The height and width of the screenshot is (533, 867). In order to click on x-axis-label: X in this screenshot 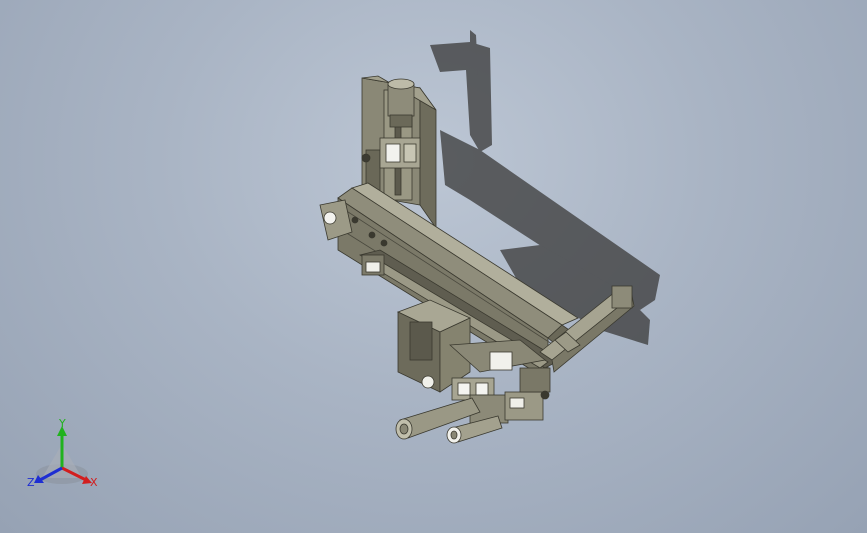, I will do `click(94, 482)`.